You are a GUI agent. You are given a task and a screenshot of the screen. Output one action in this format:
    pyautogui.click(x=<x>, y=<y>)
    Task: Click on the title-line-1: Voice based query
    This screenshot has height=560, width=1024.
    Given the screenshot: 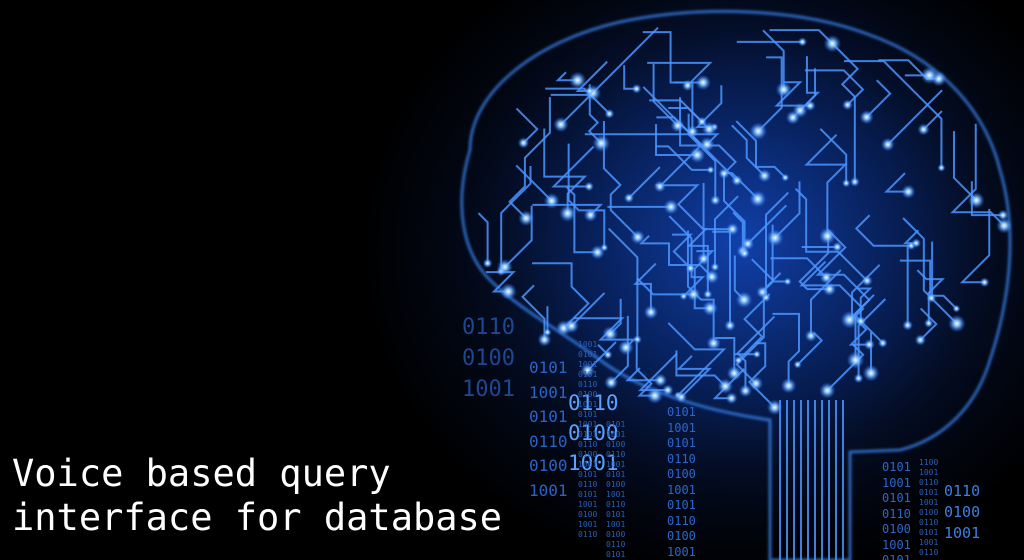 What is the action you would take?
    pyautogui.click(x=201, y=473)
    